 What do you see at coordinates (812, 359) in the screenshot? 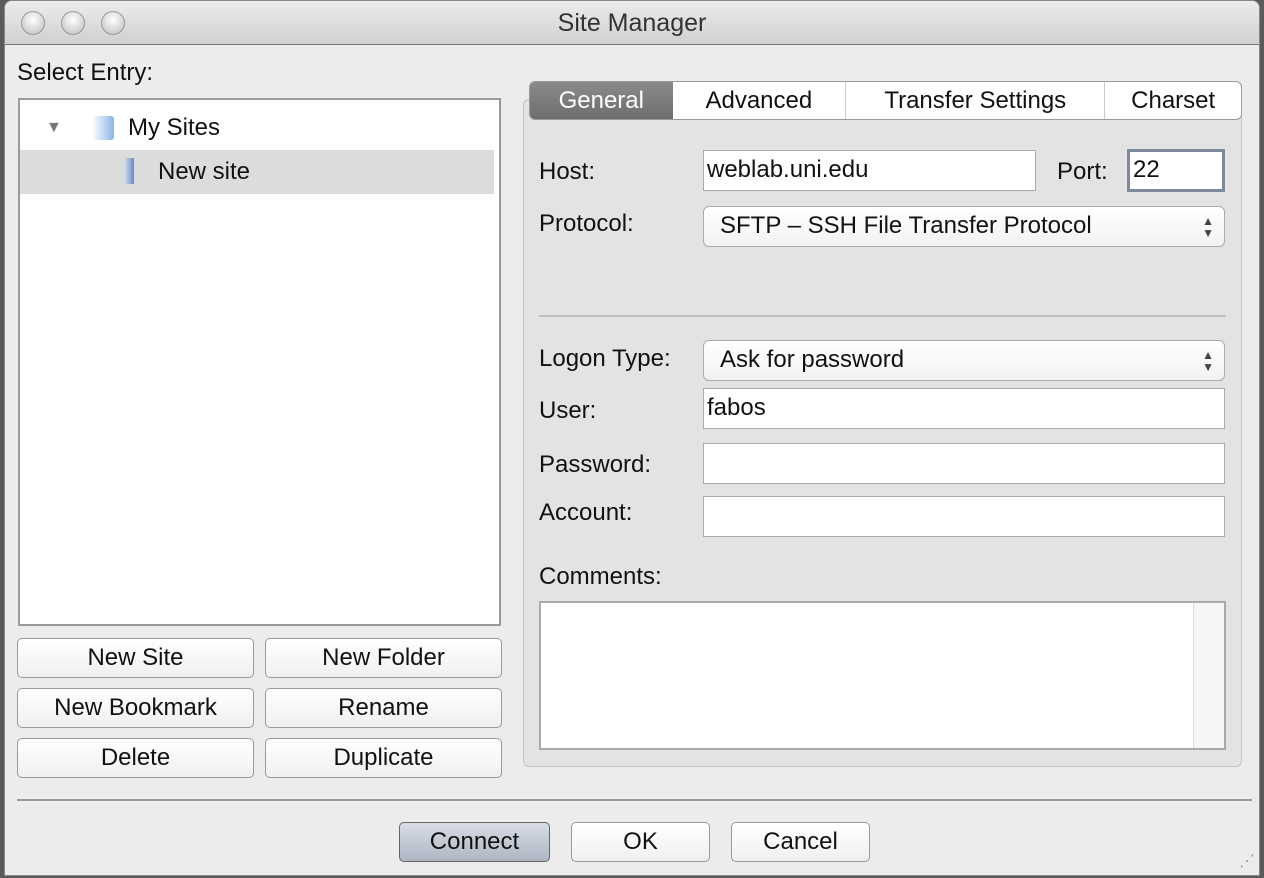
I see `logon-type-value: Ask for password` at bounding box center [812, 359].